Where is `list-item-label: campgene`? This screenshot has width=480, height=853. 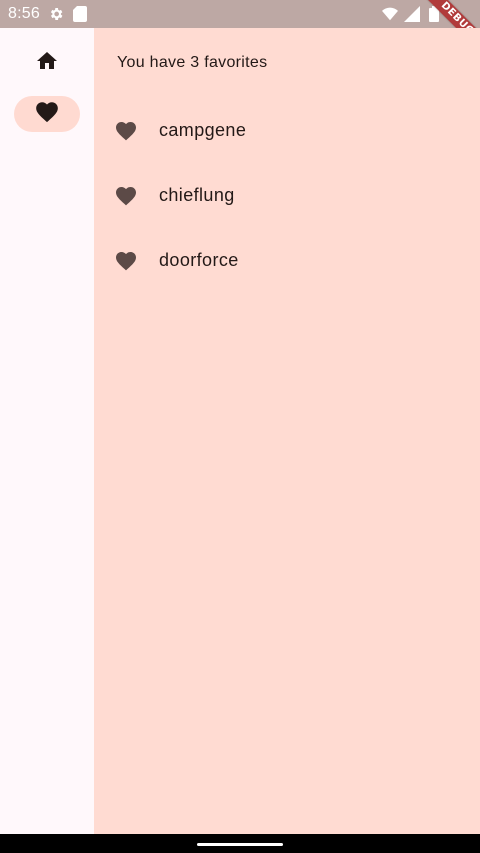 list-item-label: campgene is located at coordinates (203, 130).